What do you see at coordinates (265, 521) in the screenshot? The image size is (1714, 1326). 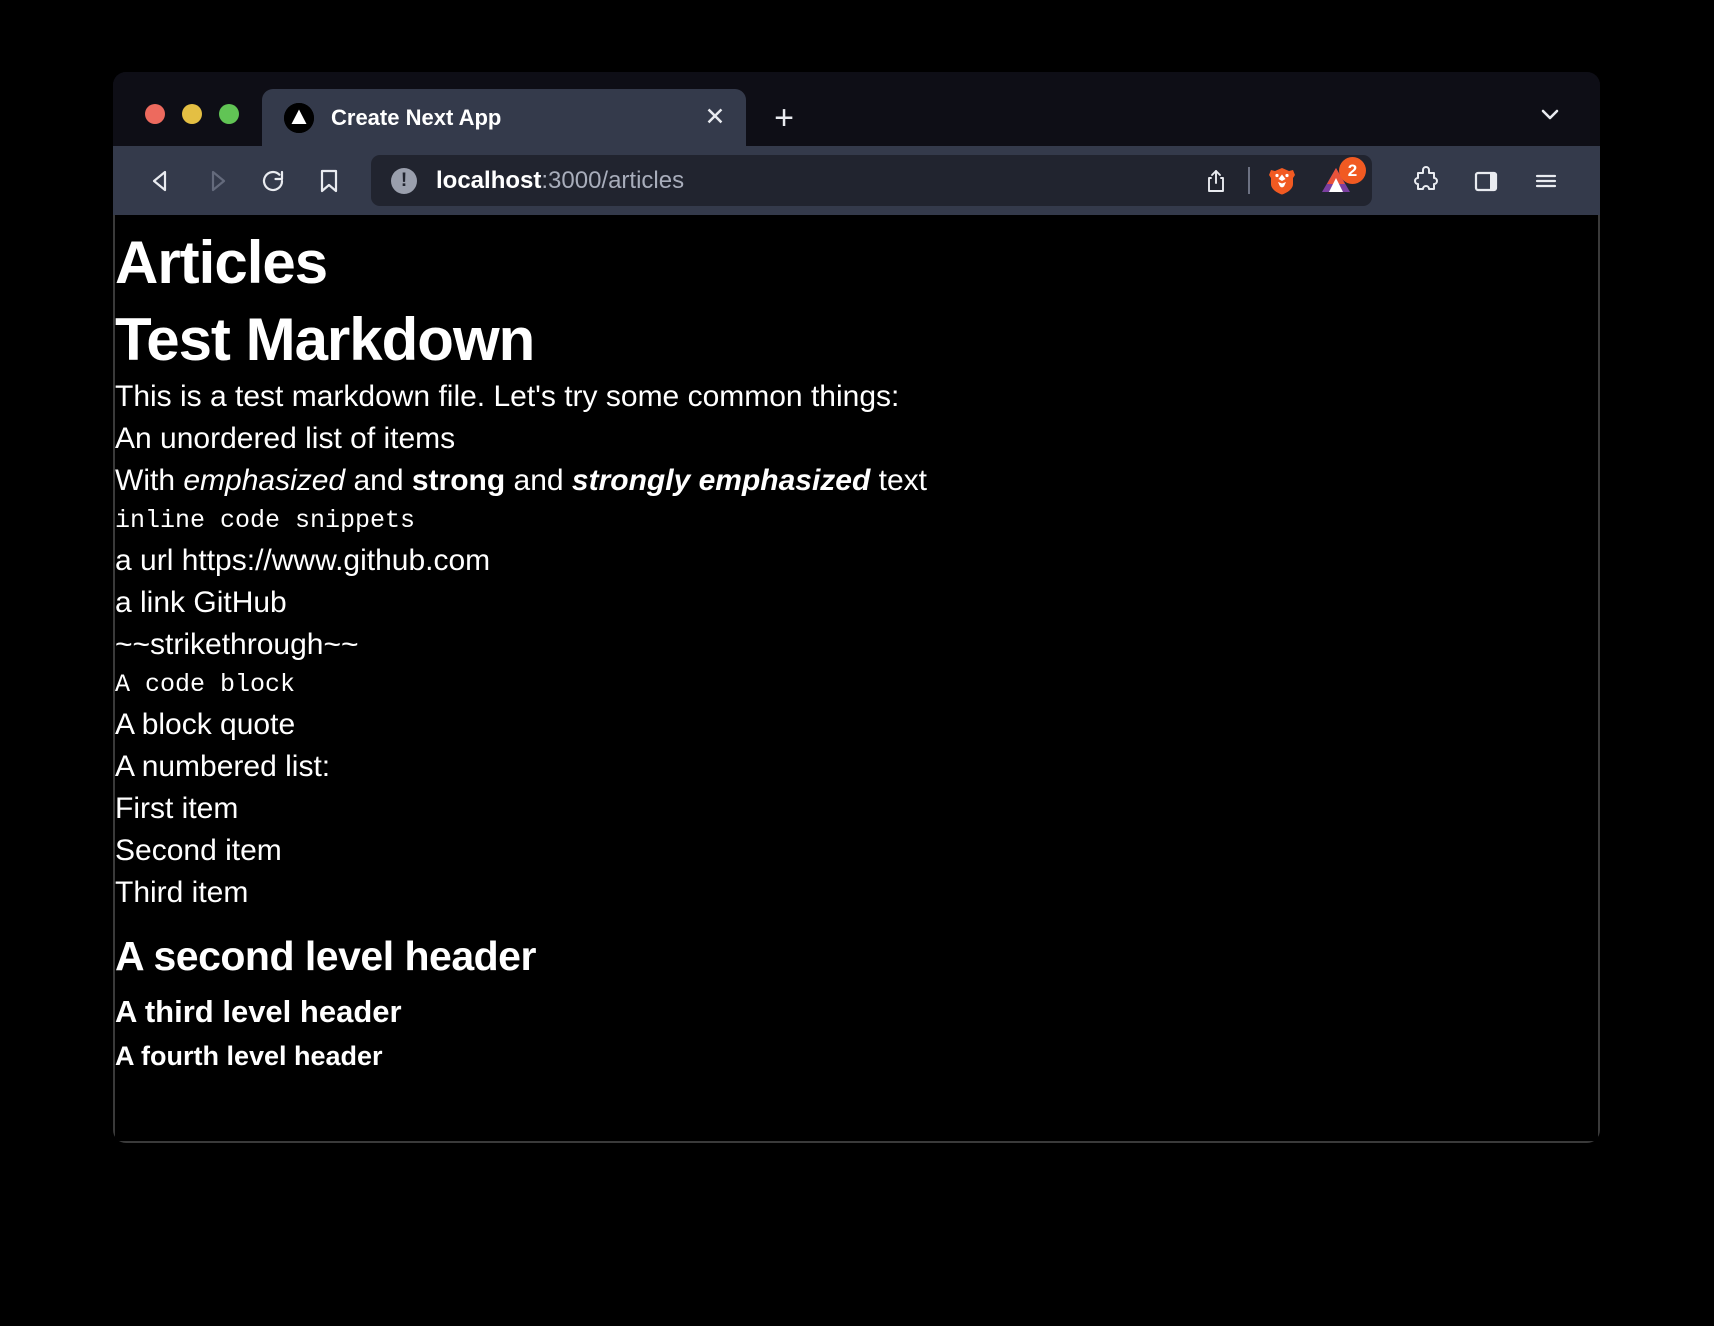 I see `inline-code-line: inline code snippets` at bounding box center [265, 521].